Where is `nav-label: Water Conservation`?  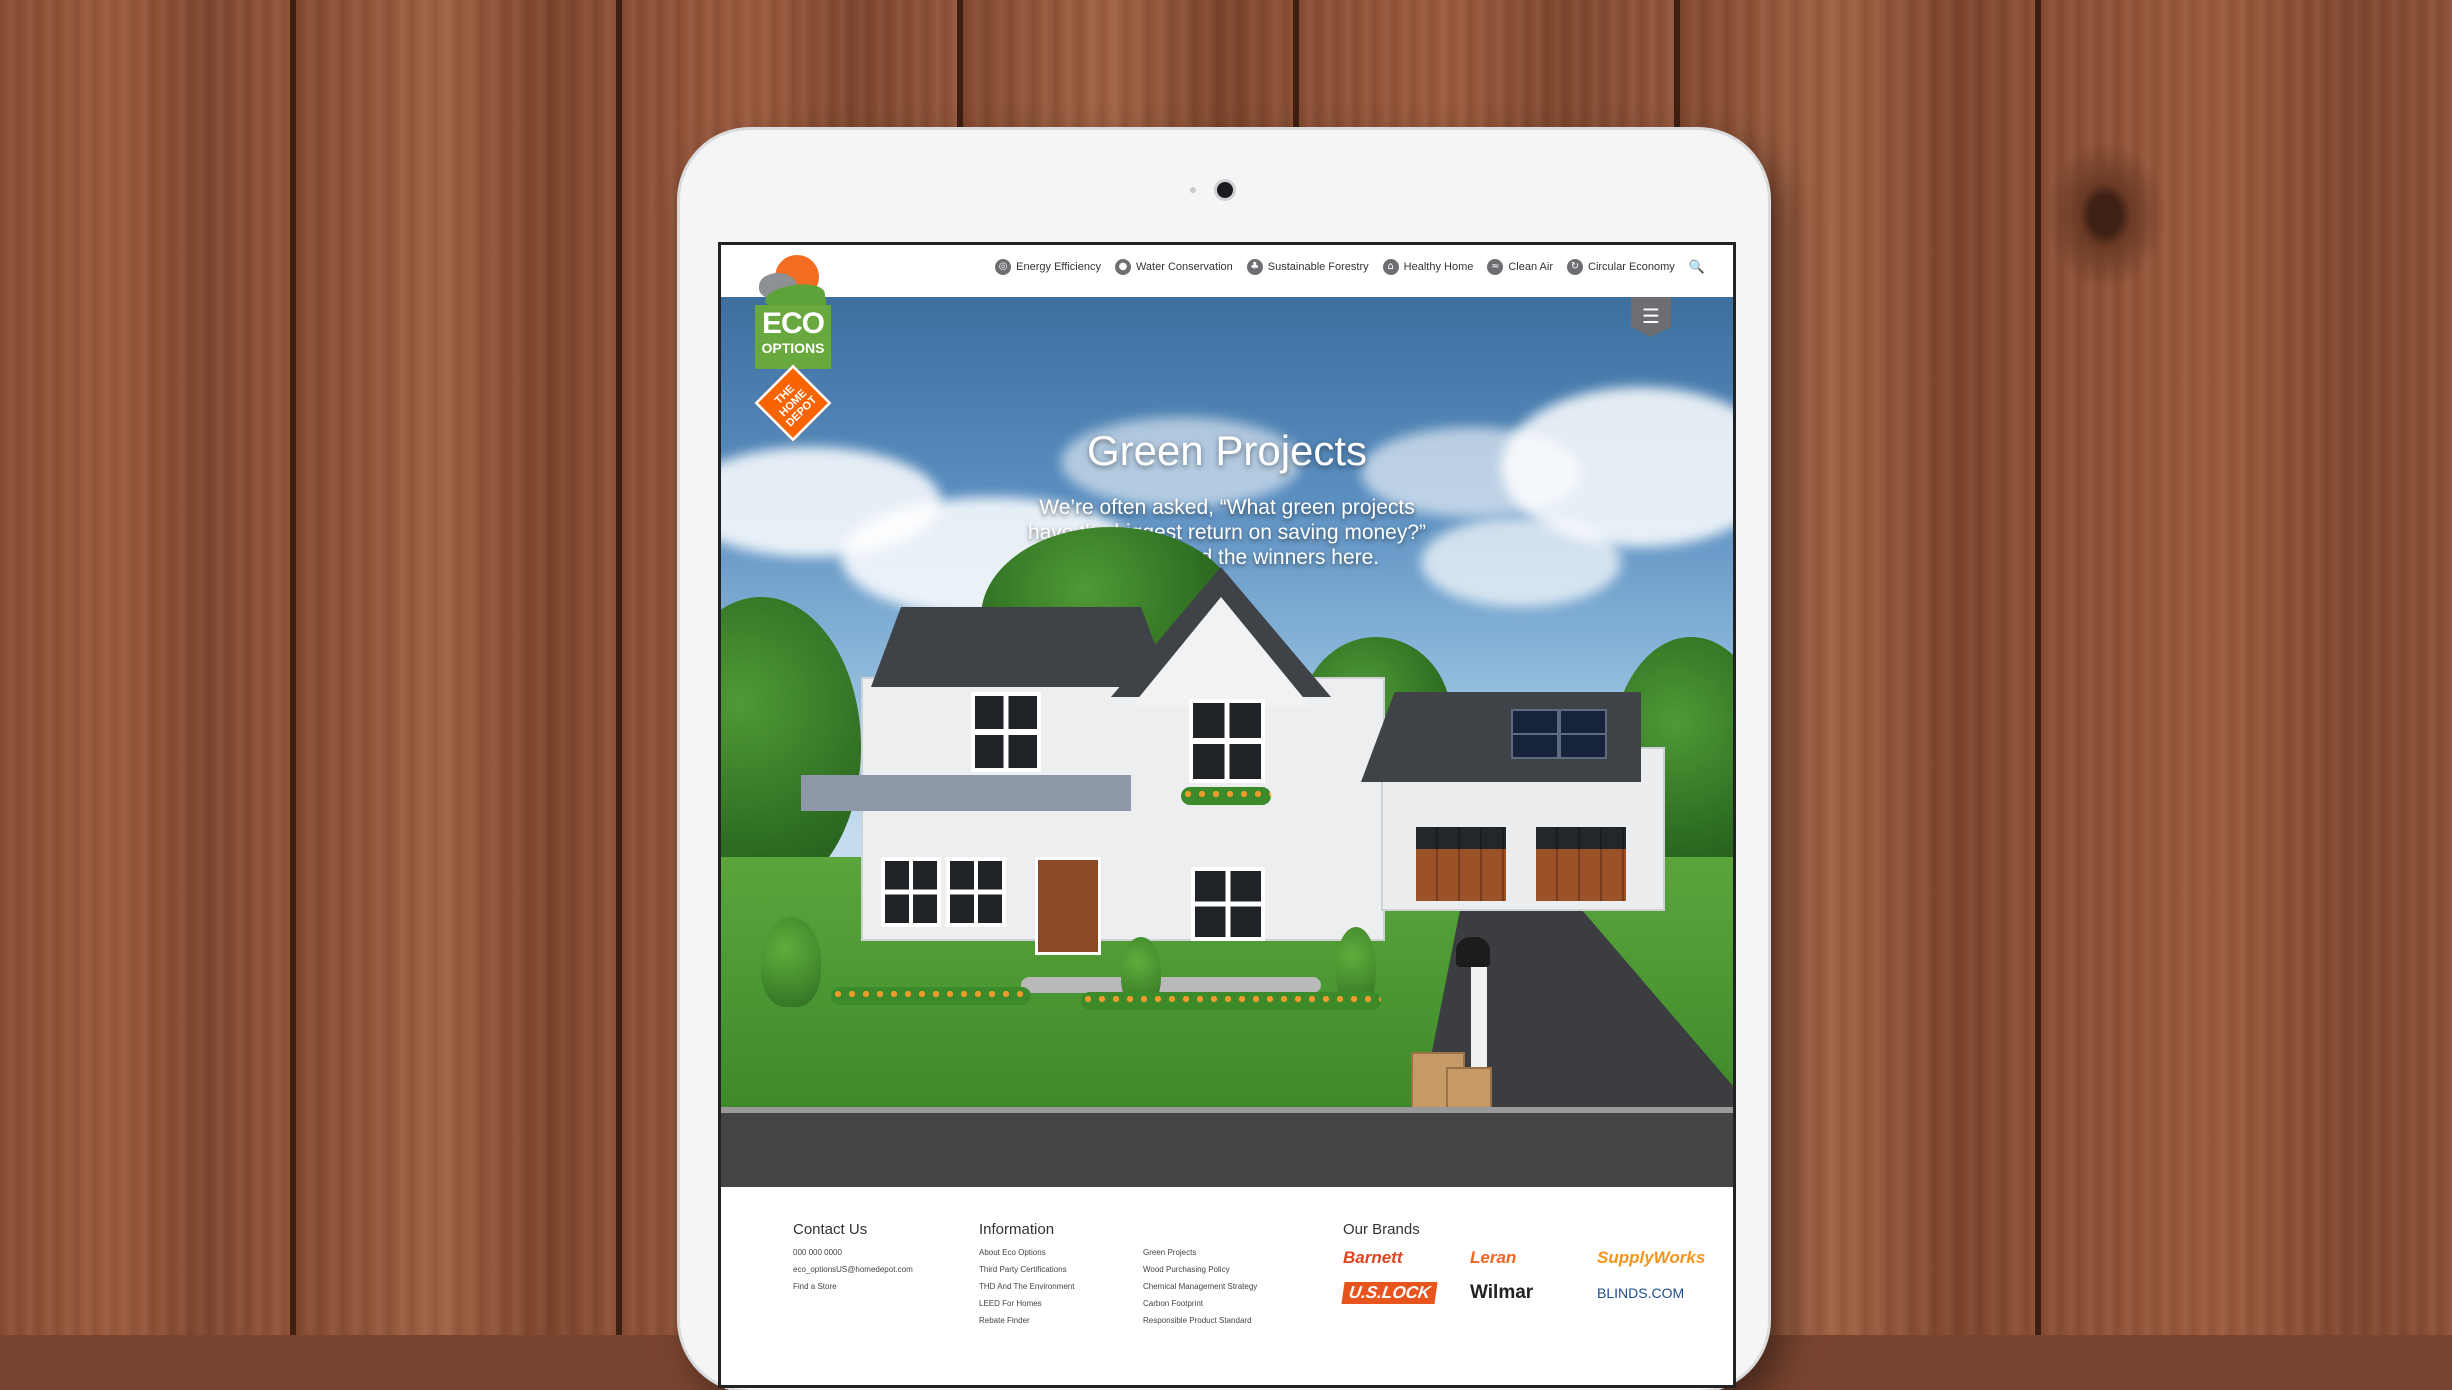 nav-label: Water Conservation is located at coordinates (1184, 267).